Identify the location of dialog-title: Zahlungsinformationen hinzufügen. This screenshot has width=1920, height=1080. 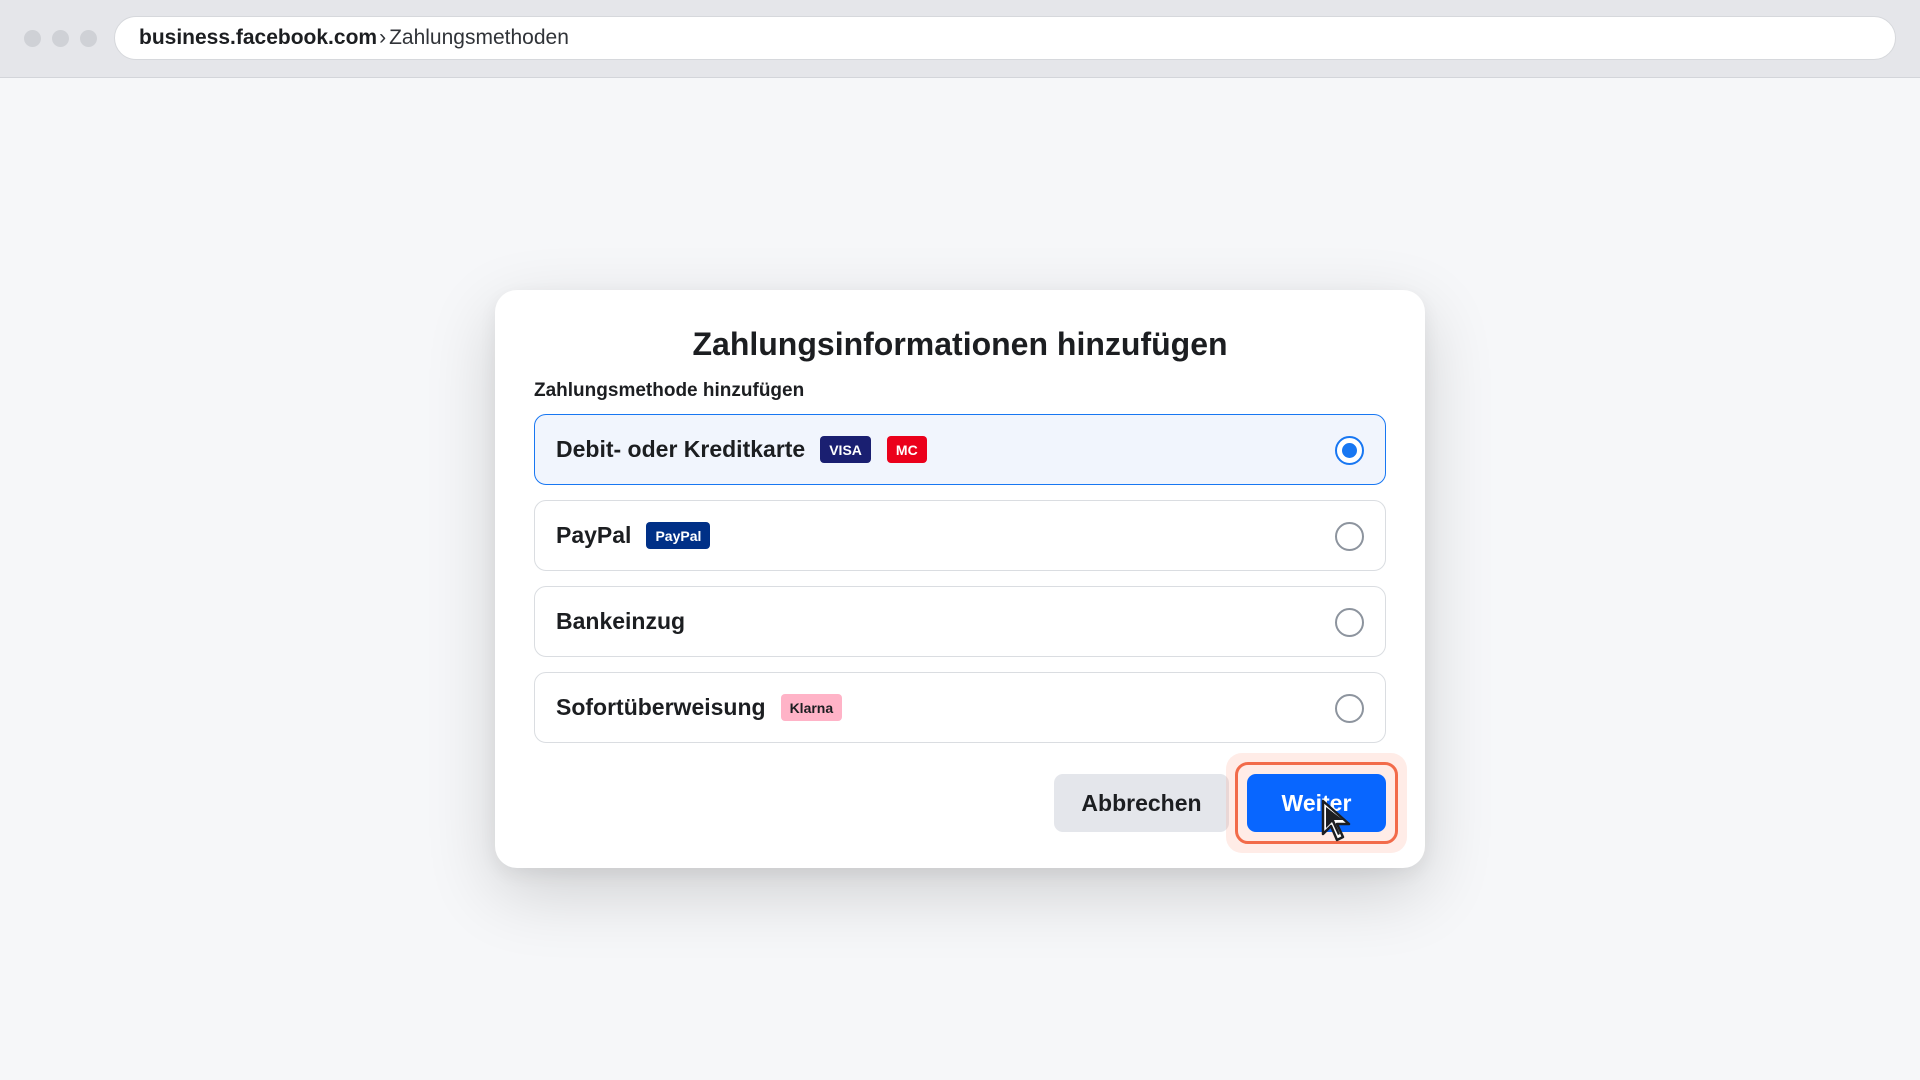
(960, 344).